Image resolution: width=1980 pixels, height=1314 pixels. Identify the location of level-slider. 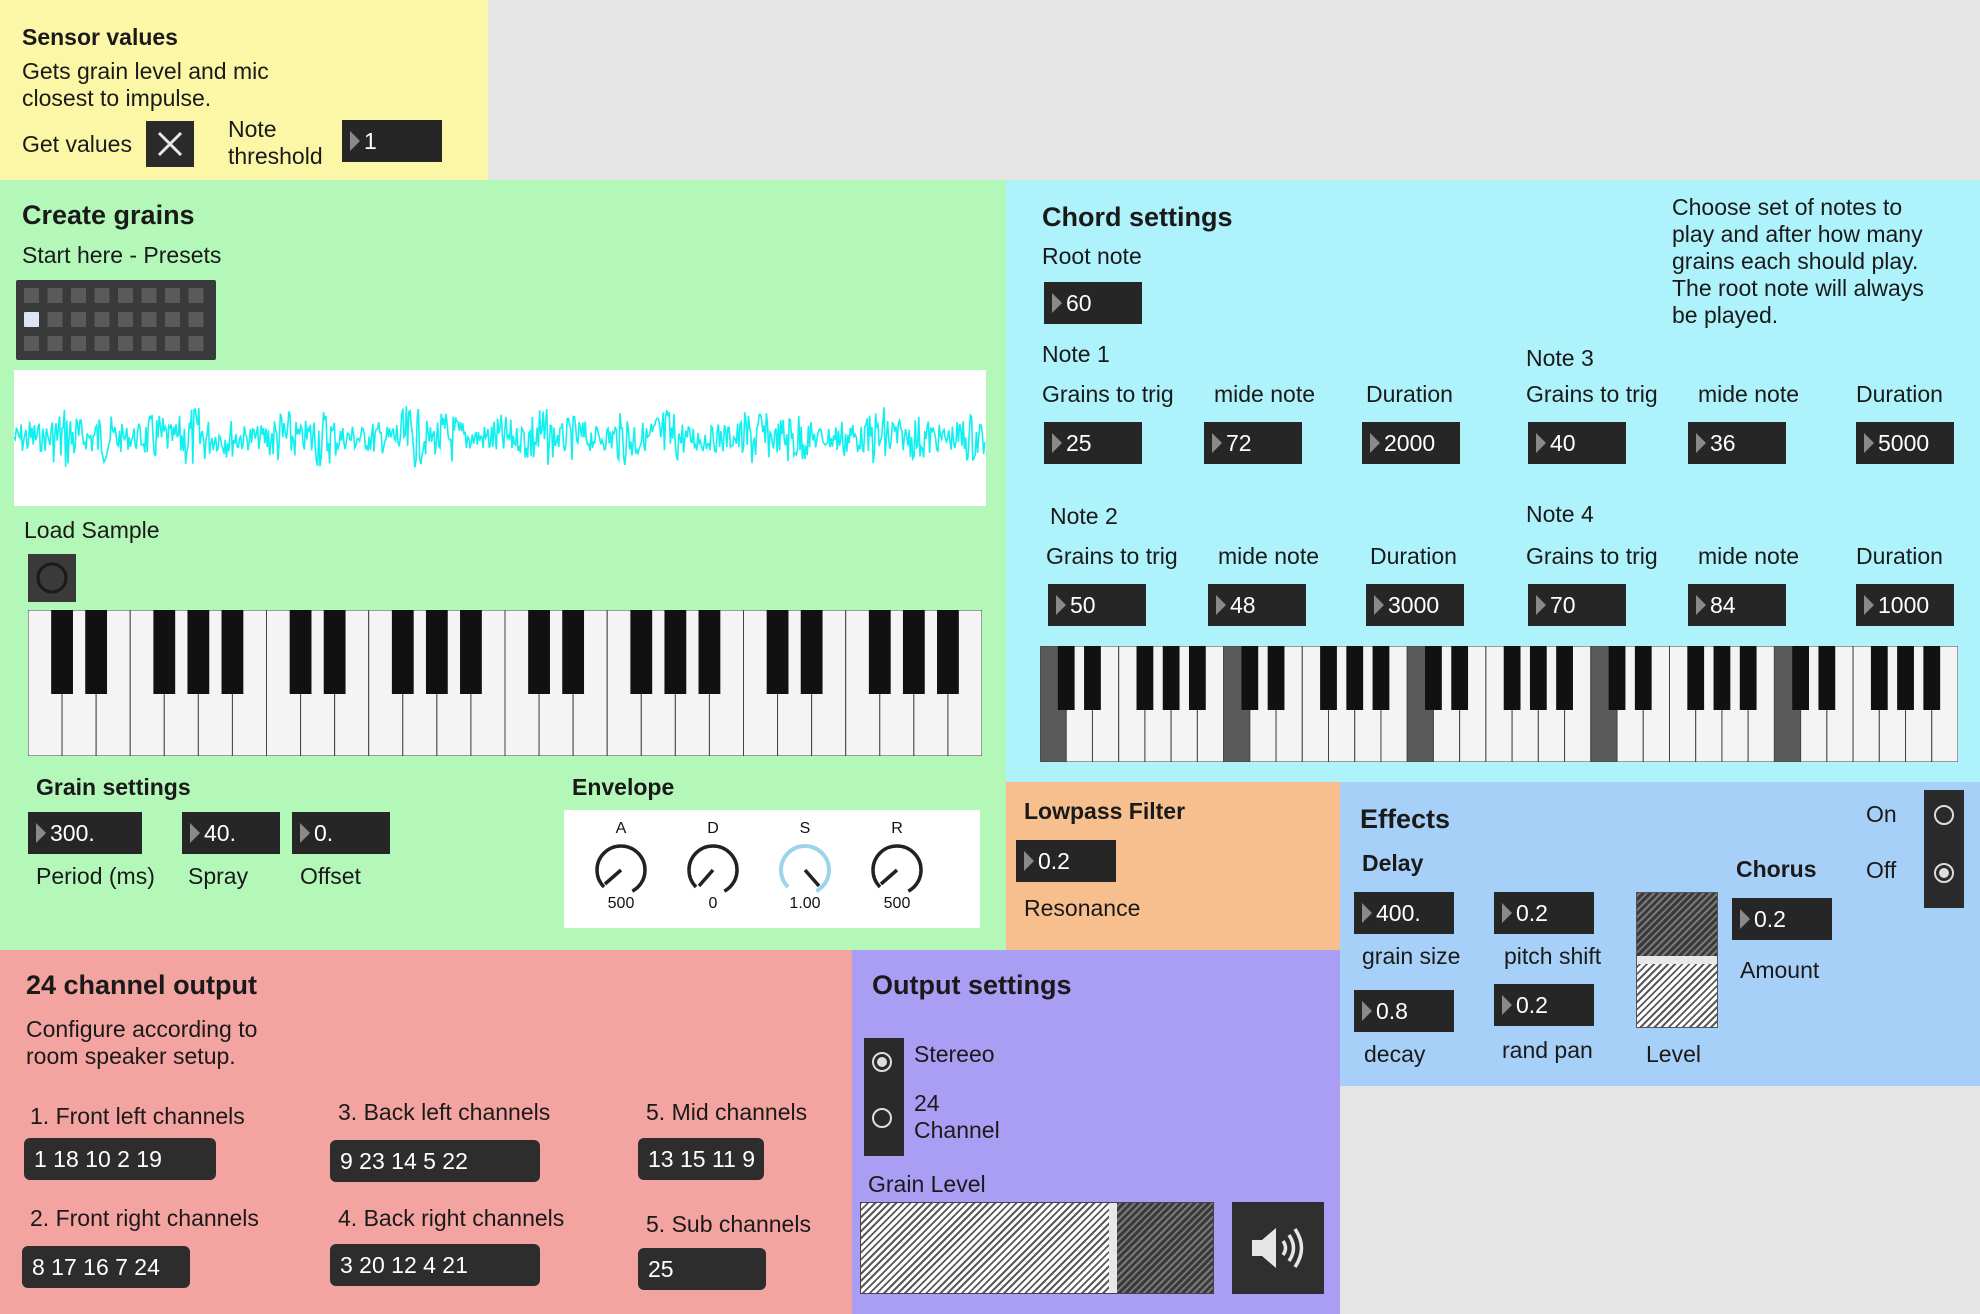
(1677, 960).